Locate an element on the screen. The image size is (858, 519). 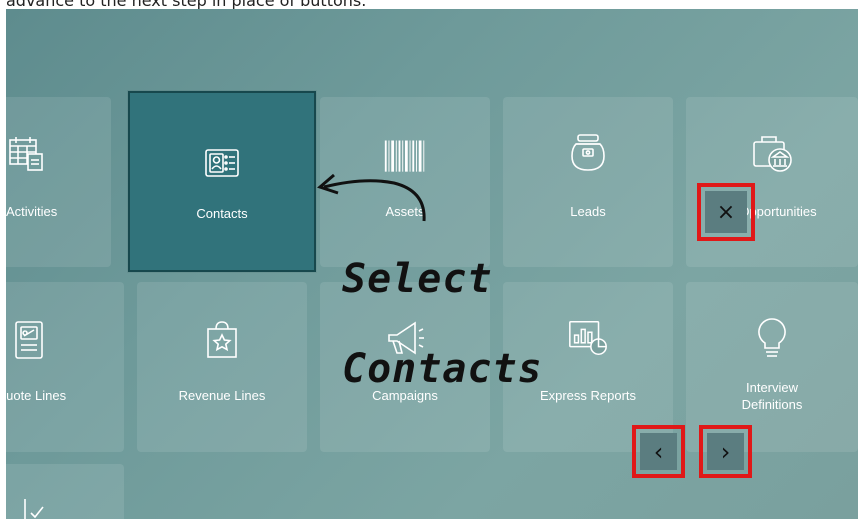
tile-label: Interview Definitions is located at coordinates (772, 396).